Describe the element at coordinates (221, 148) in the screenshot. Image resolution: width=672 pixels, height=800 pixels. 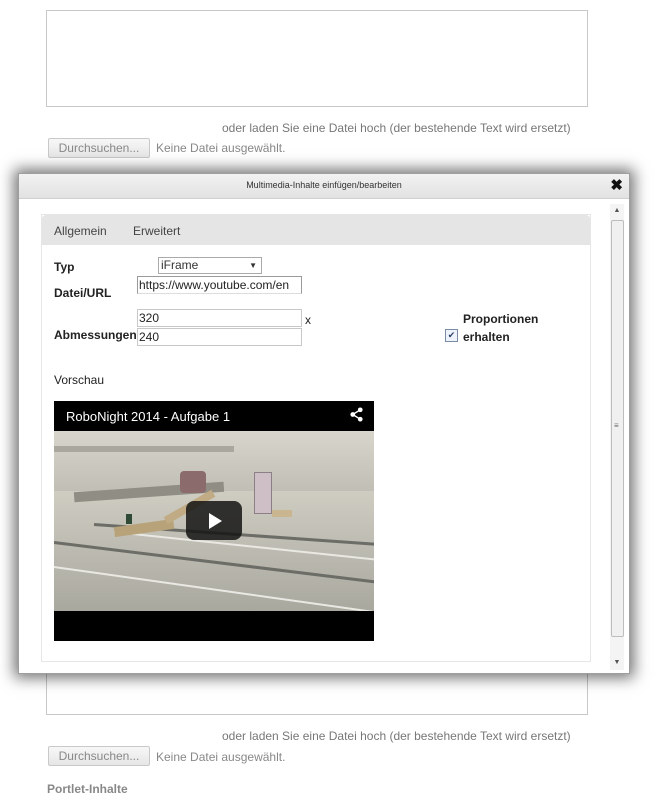
I see `no-file-text-top: Keine Datei ausgewählt.` at that location.